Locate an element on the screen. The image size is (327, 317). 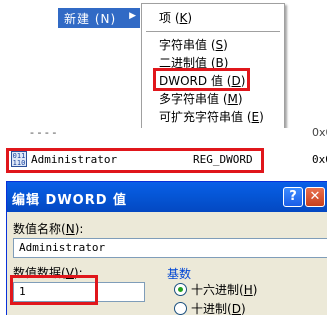
menu-item-key: 项 (K) is located at coordinates (175, 18).